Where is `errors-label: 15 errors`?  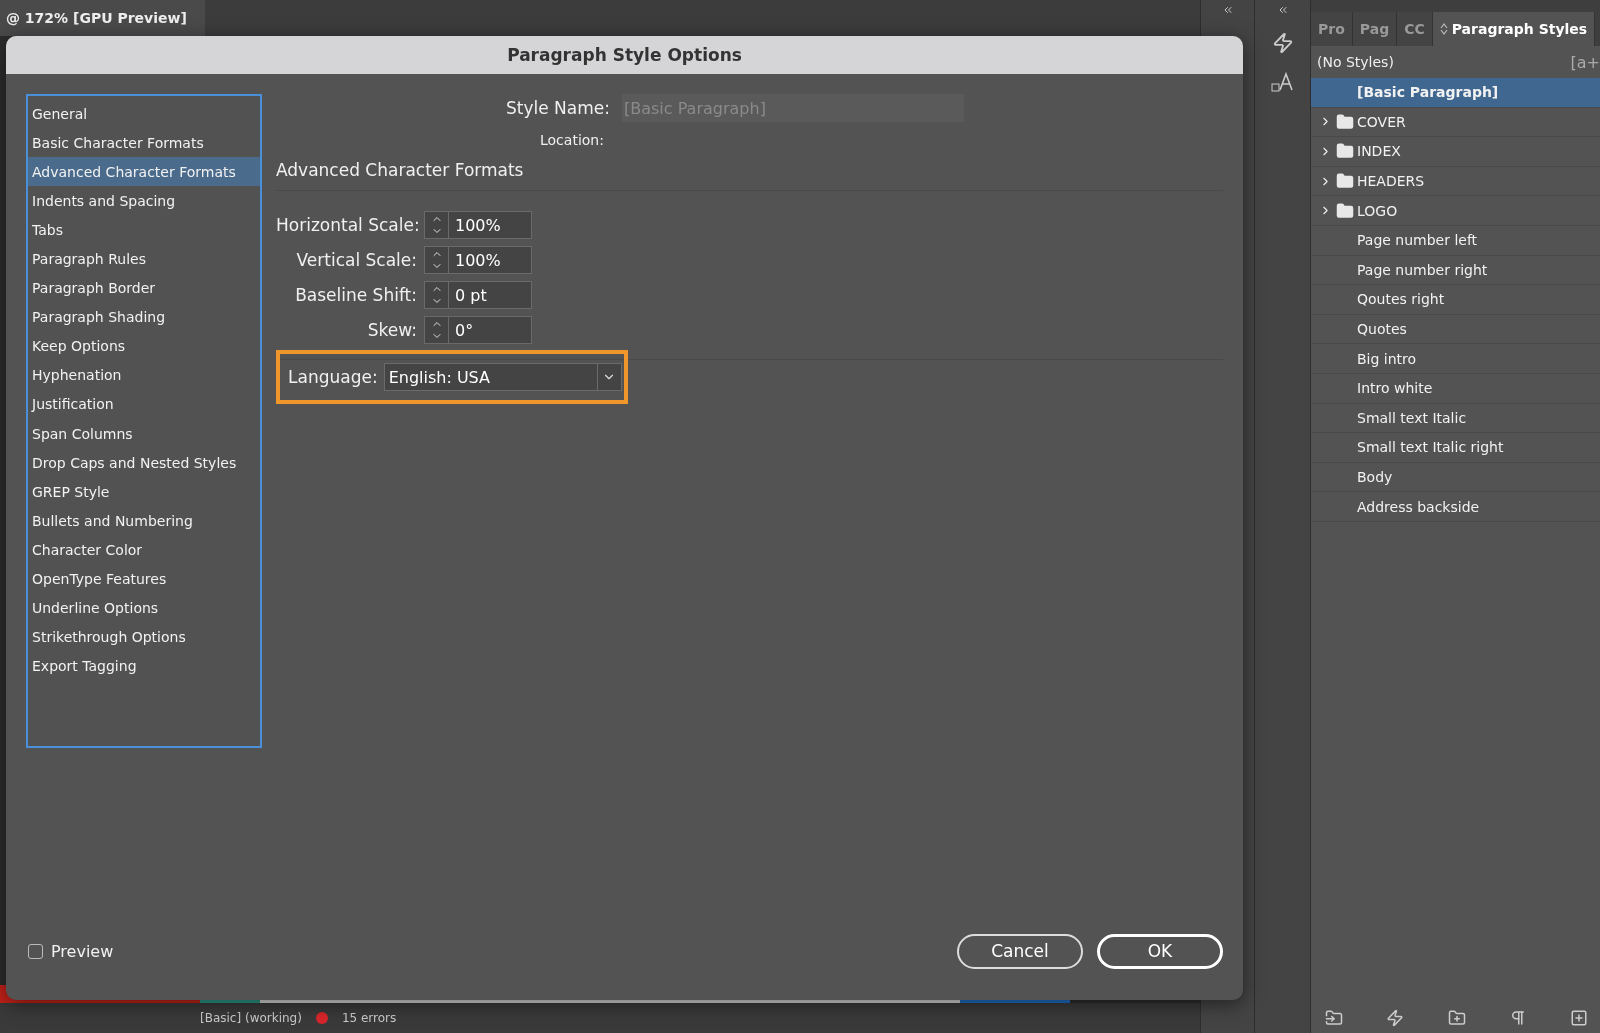 errors-label: 15 errors is located at coordinates (369, 1018).